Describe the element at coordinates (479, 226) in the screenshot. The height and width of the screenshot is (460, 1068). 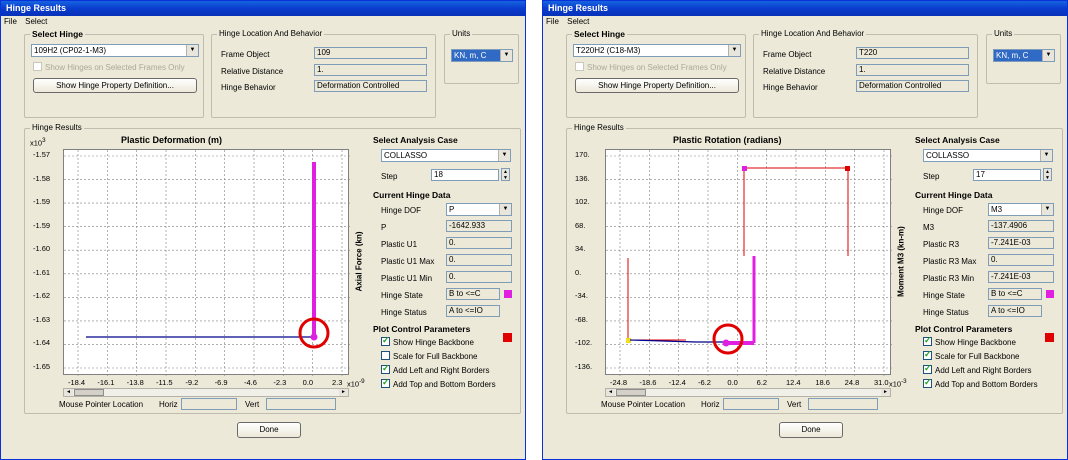
I see `data-row-value: -1642.933` at that location.